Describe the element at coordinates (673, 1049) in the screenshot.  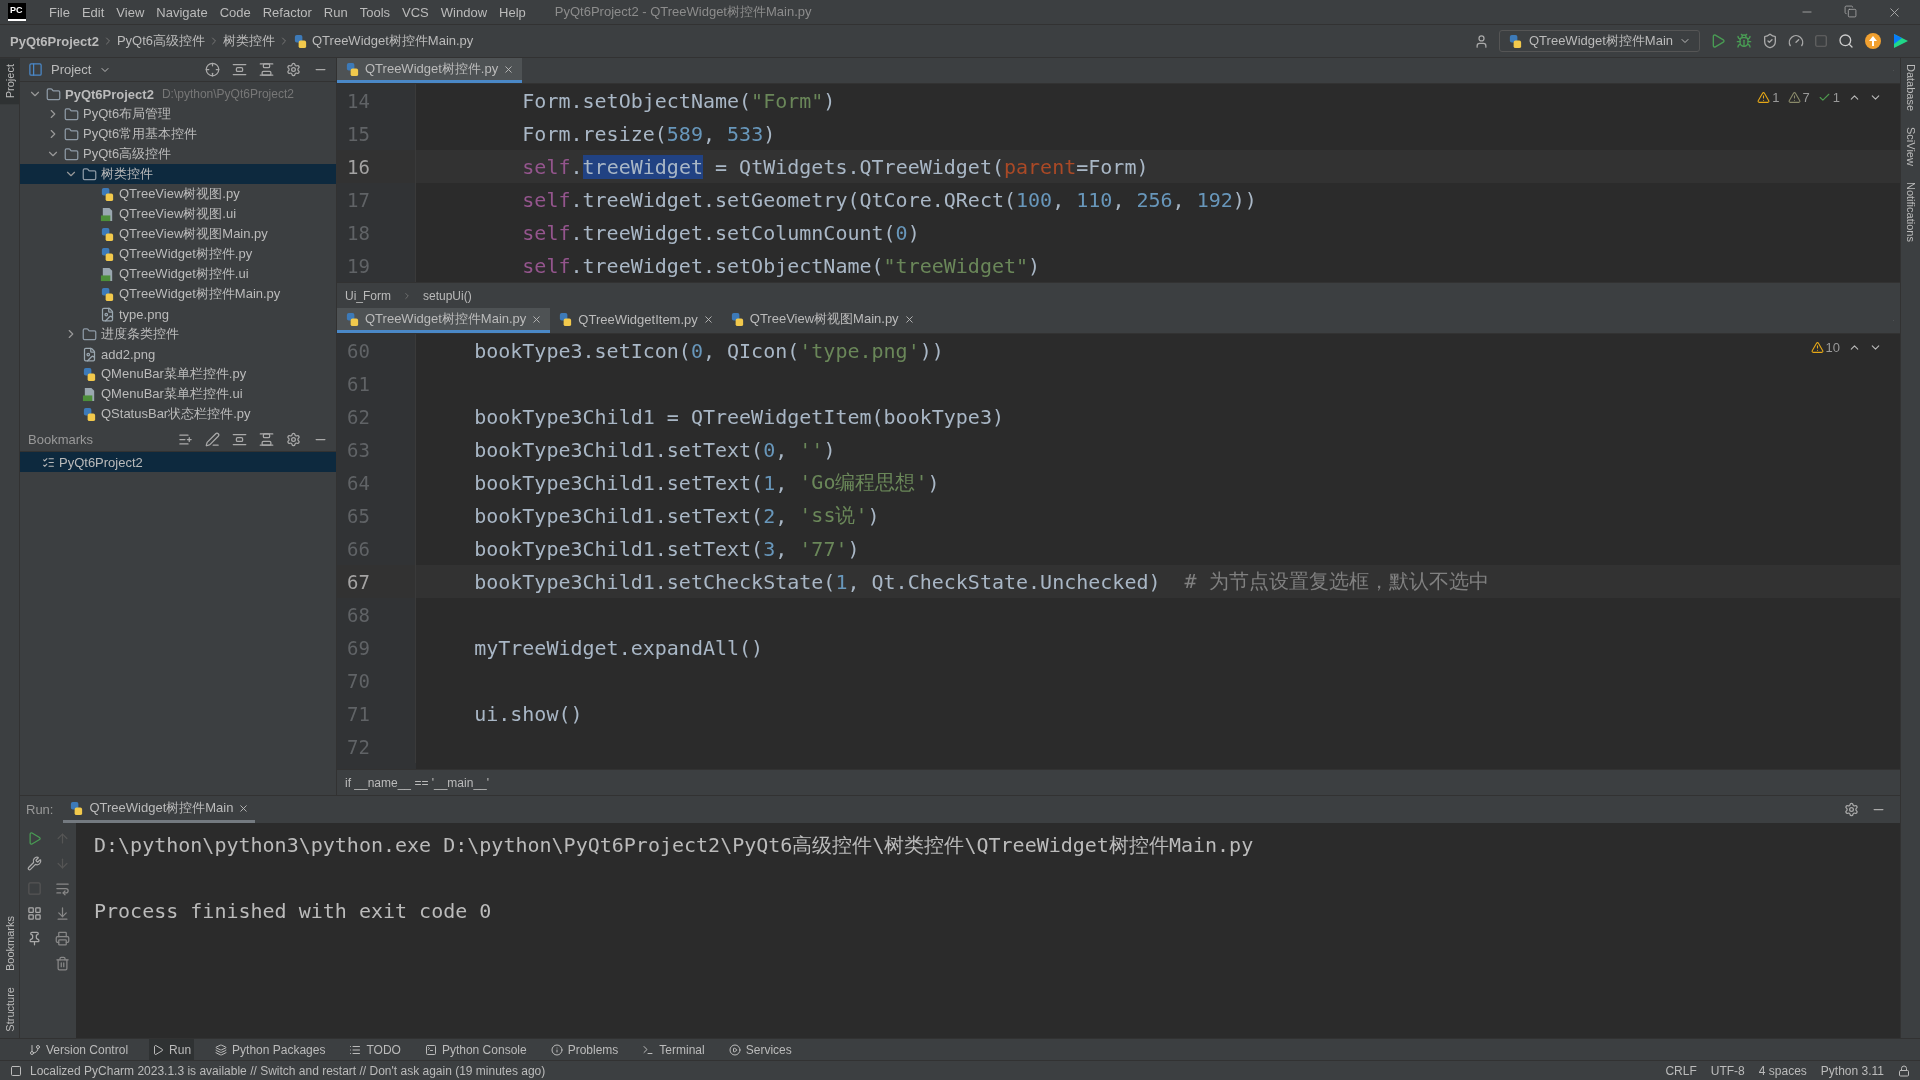
I see `tool-window-tab: Terminal` at that location.